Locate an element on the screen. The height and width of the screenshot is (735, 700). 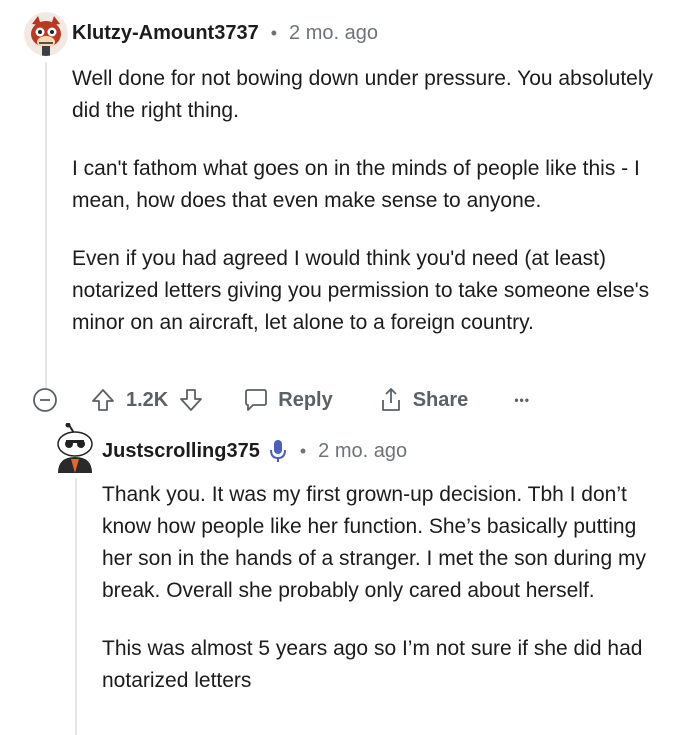
thread-line-reply is located at coordinates (76, 606).